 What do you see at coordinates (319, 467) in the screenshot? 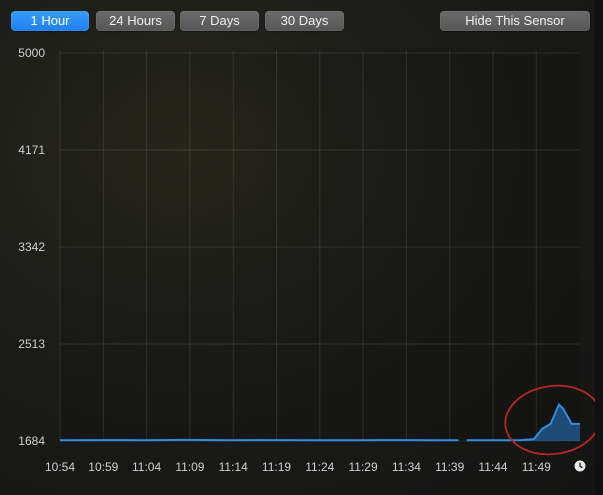
I see `x-tick-label: 11:24` at bounding box center [319, 467].